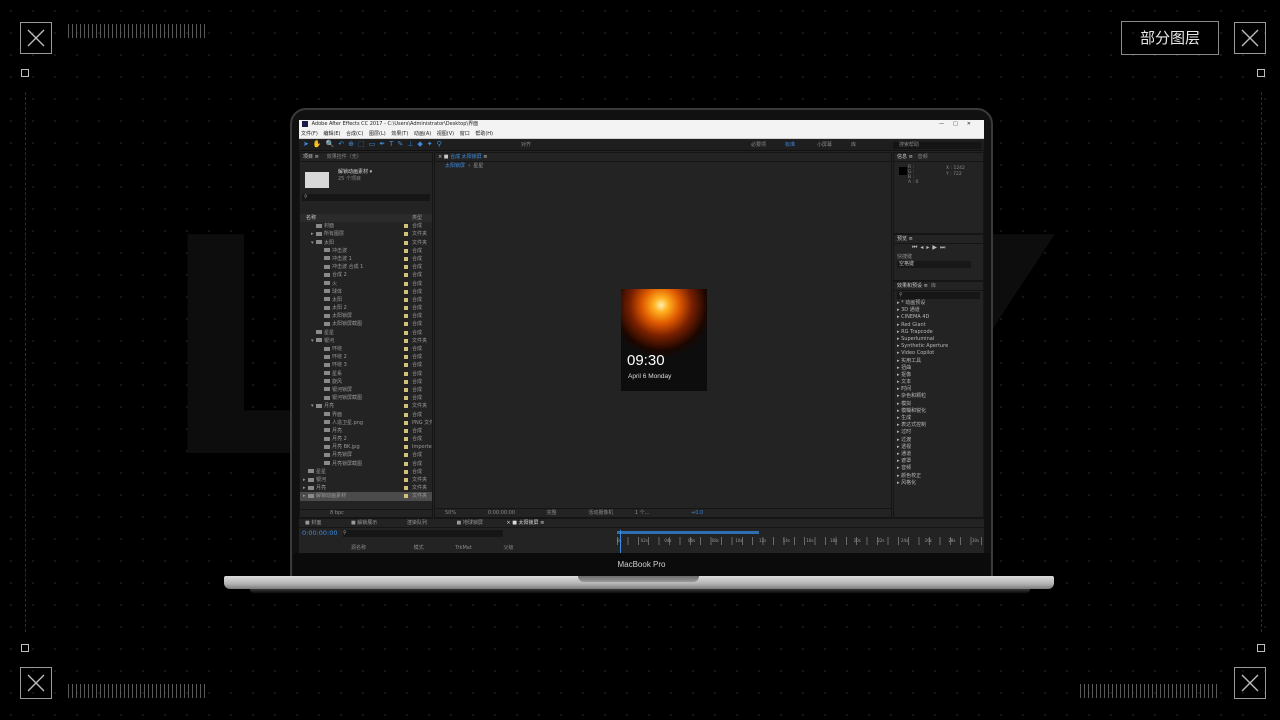  I want to click on project-item-row: 太阳 2 合成, so click(366, 308).